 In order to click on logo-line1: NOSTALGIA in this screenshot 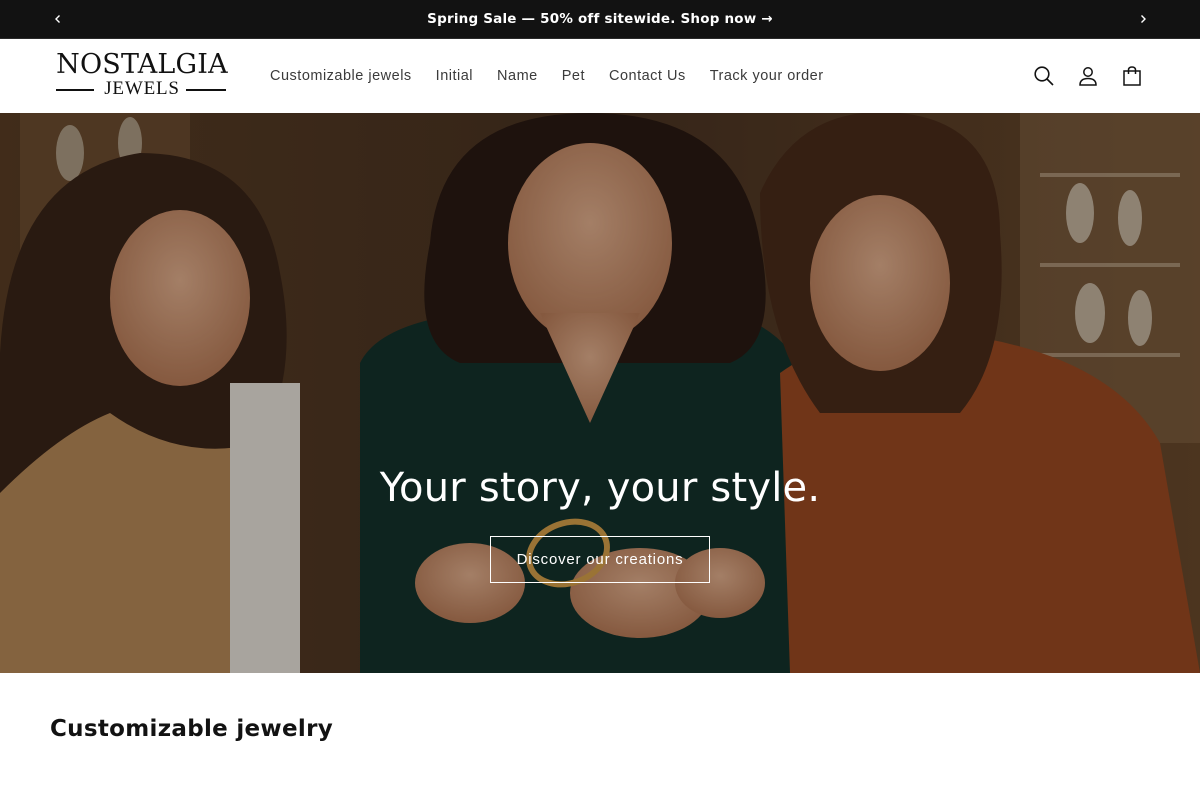, I will do `click(142, 64)`.